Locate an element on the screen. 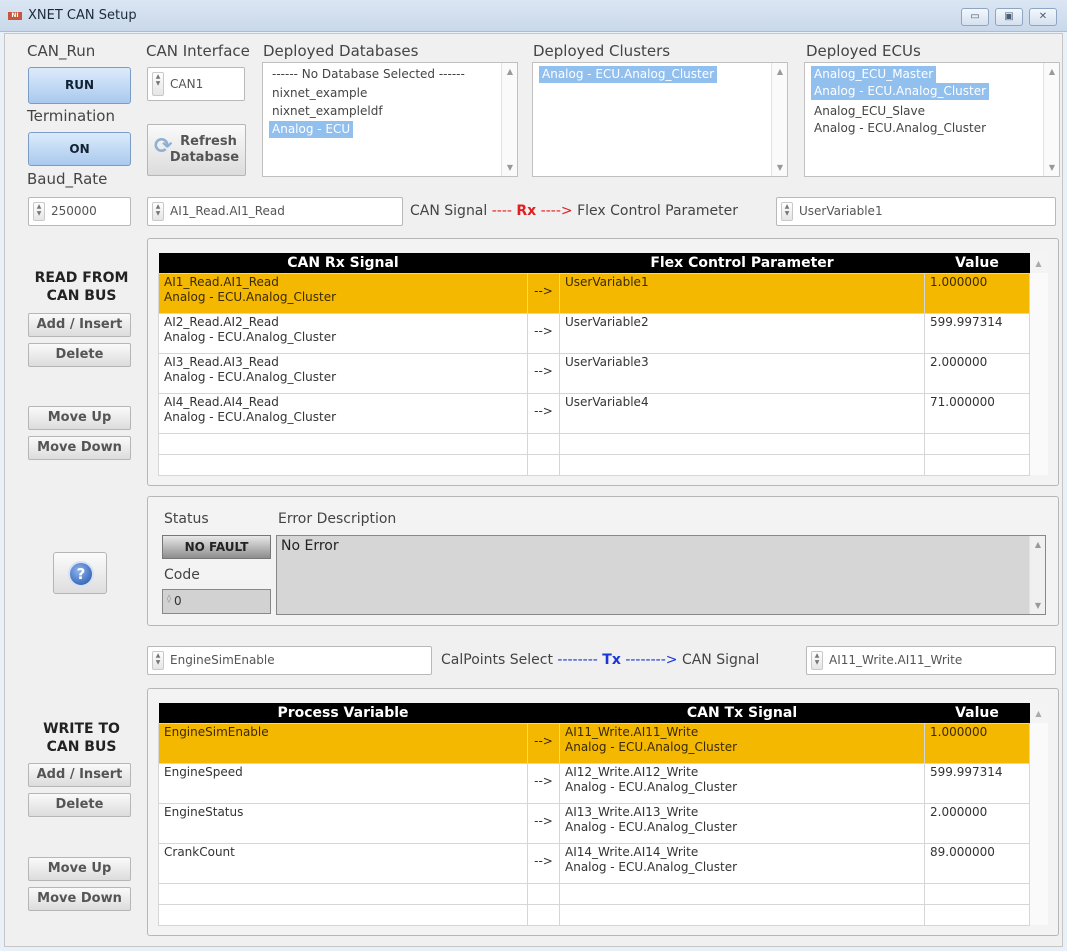 This screenshot has height=951, width=1067. close-button: ✕ is located at coordinates (1043, 17).